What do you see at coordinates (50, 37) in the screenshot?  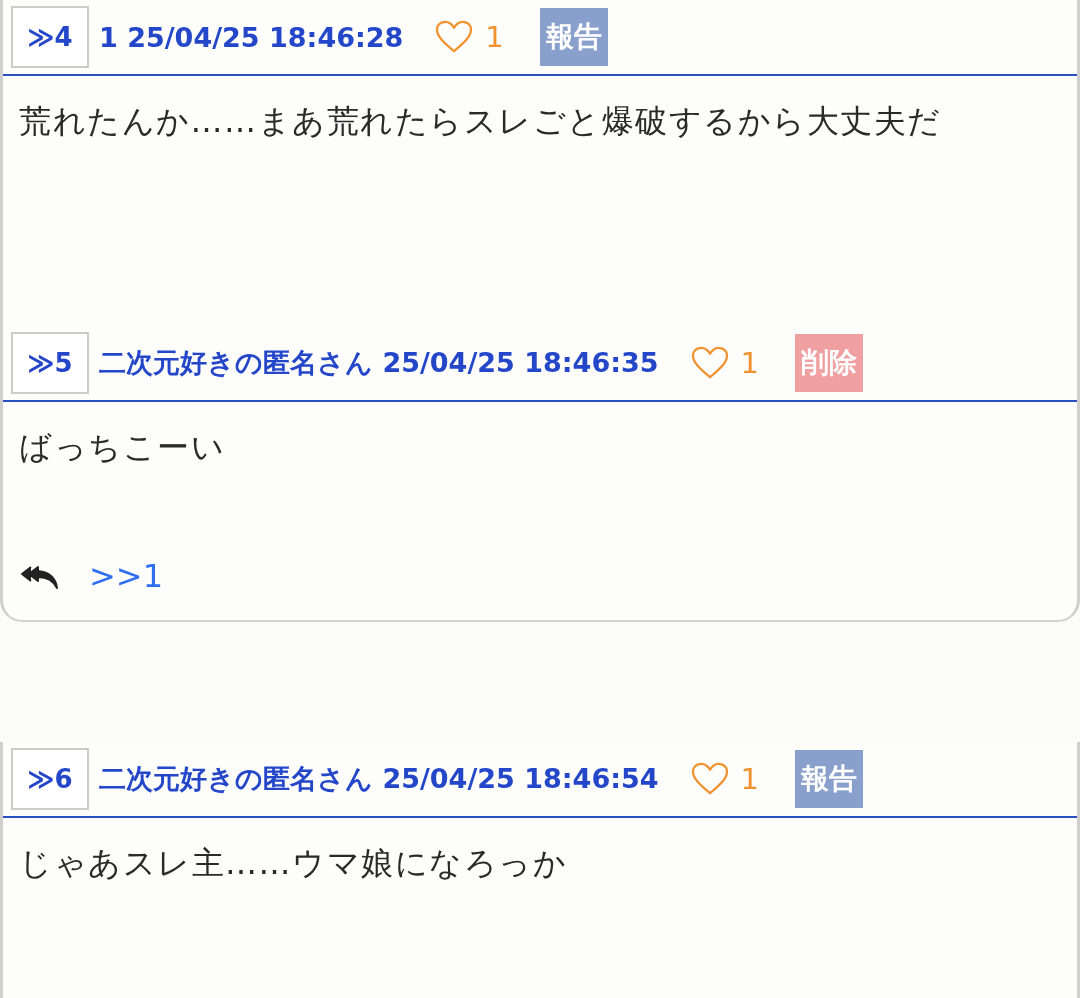 I see `post-number-button: ≫4` at bounding box center [50, 37].